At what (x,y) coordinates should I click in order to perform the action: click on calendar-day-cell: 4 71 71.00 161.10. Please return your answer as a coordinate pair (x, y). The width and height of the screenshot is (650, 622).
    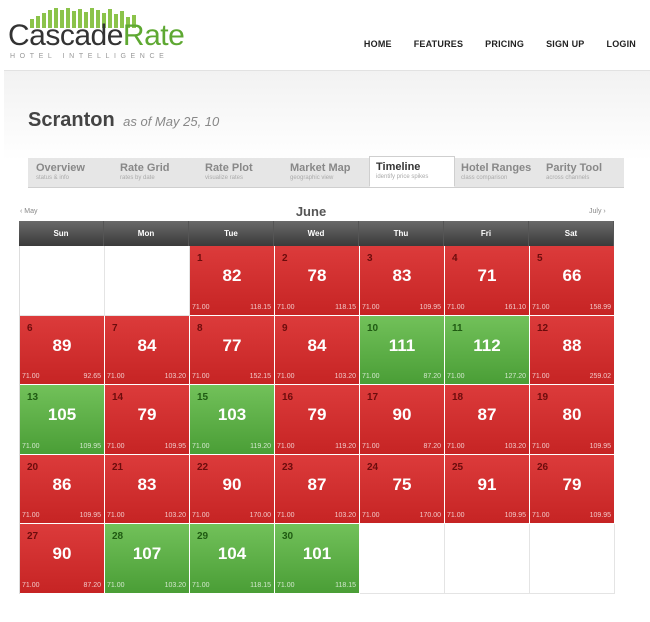
    Looking at the image, I should click on (487, 281).